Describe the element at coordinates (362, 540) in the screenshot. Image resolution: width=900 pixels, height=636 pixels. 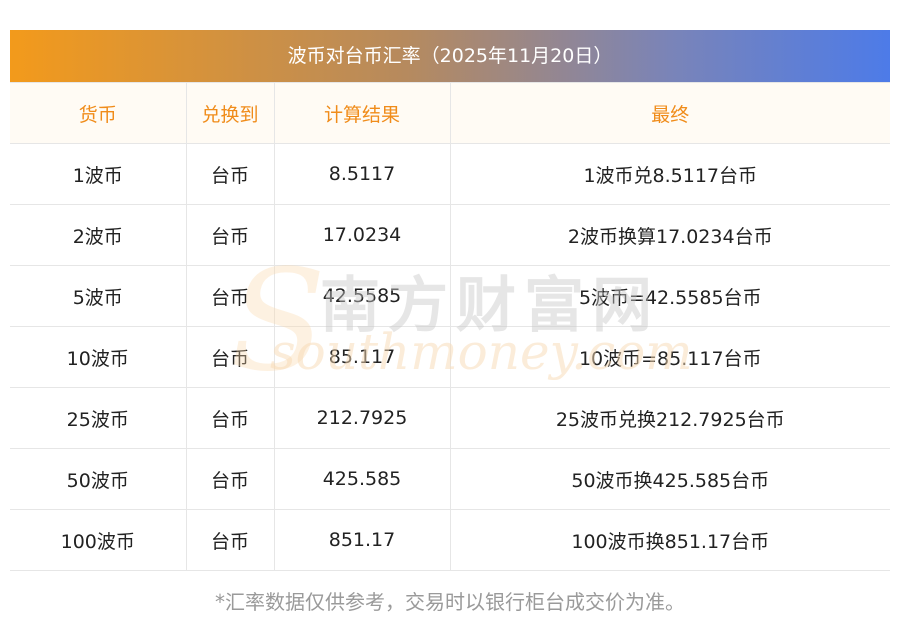
I see `cell-result: 851.17` at that location.